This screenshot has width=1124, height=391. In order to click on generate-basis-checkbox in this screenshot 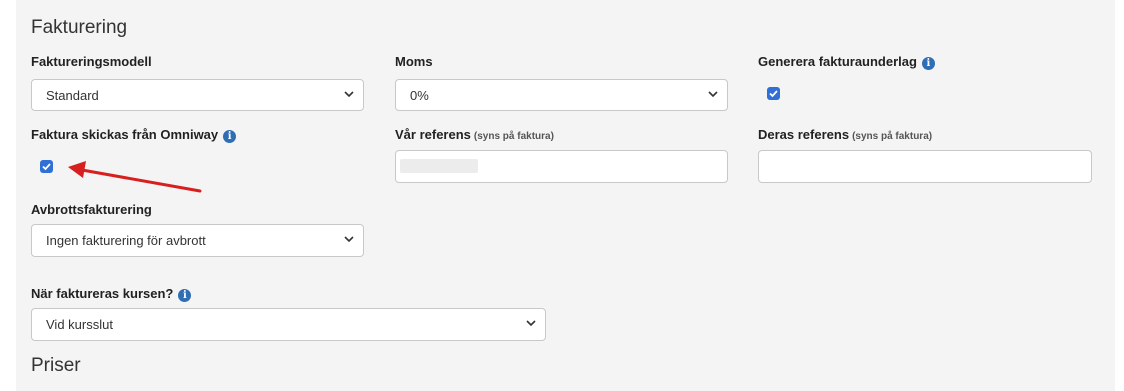, I will do `click(773, 93)`.